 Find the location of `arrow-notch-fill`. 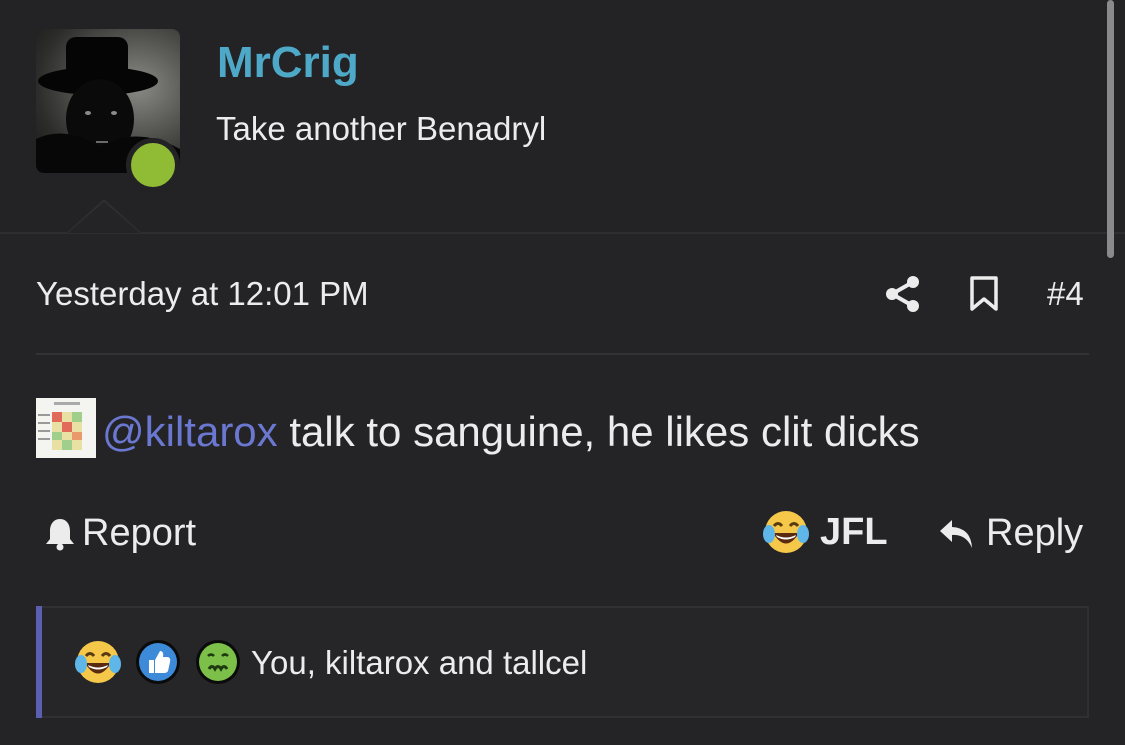

arrow-notch-fill is located at coordinates (104, 217).